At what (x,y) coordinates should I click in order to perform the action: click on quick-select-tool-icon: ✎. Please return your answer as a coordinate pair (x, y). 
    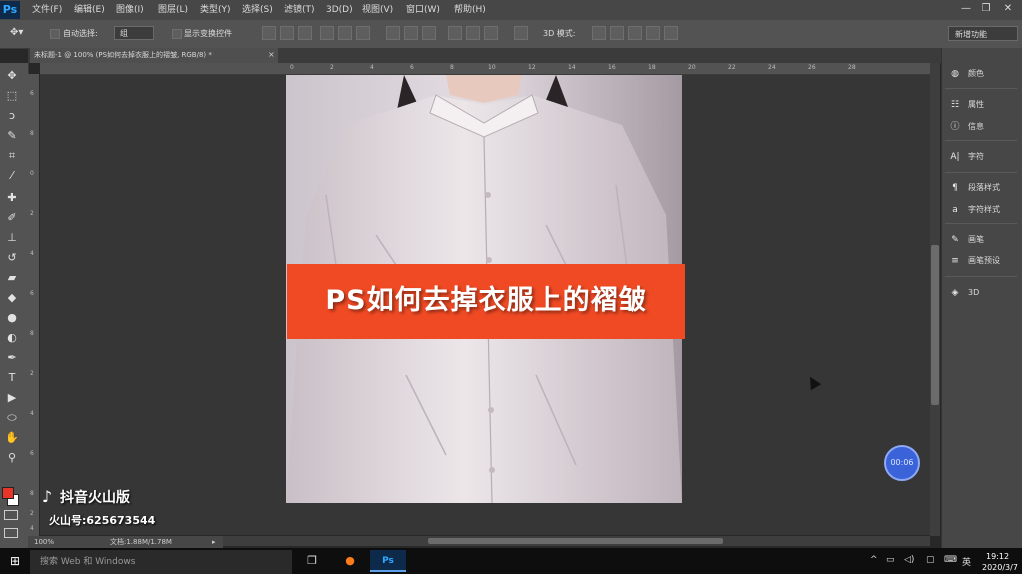
    Looking at the image, I should click on (12, 136).